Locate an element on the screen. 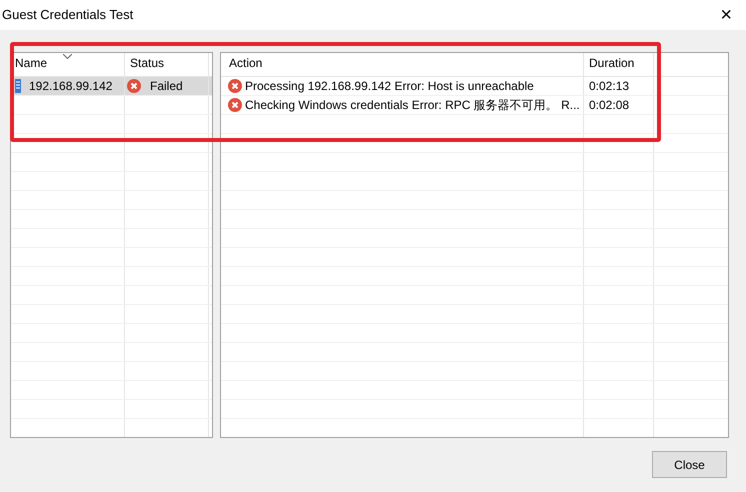 This screenshot has width=746, height=492. duration-text: 0:02:08 is located at coordinates (609, 105).